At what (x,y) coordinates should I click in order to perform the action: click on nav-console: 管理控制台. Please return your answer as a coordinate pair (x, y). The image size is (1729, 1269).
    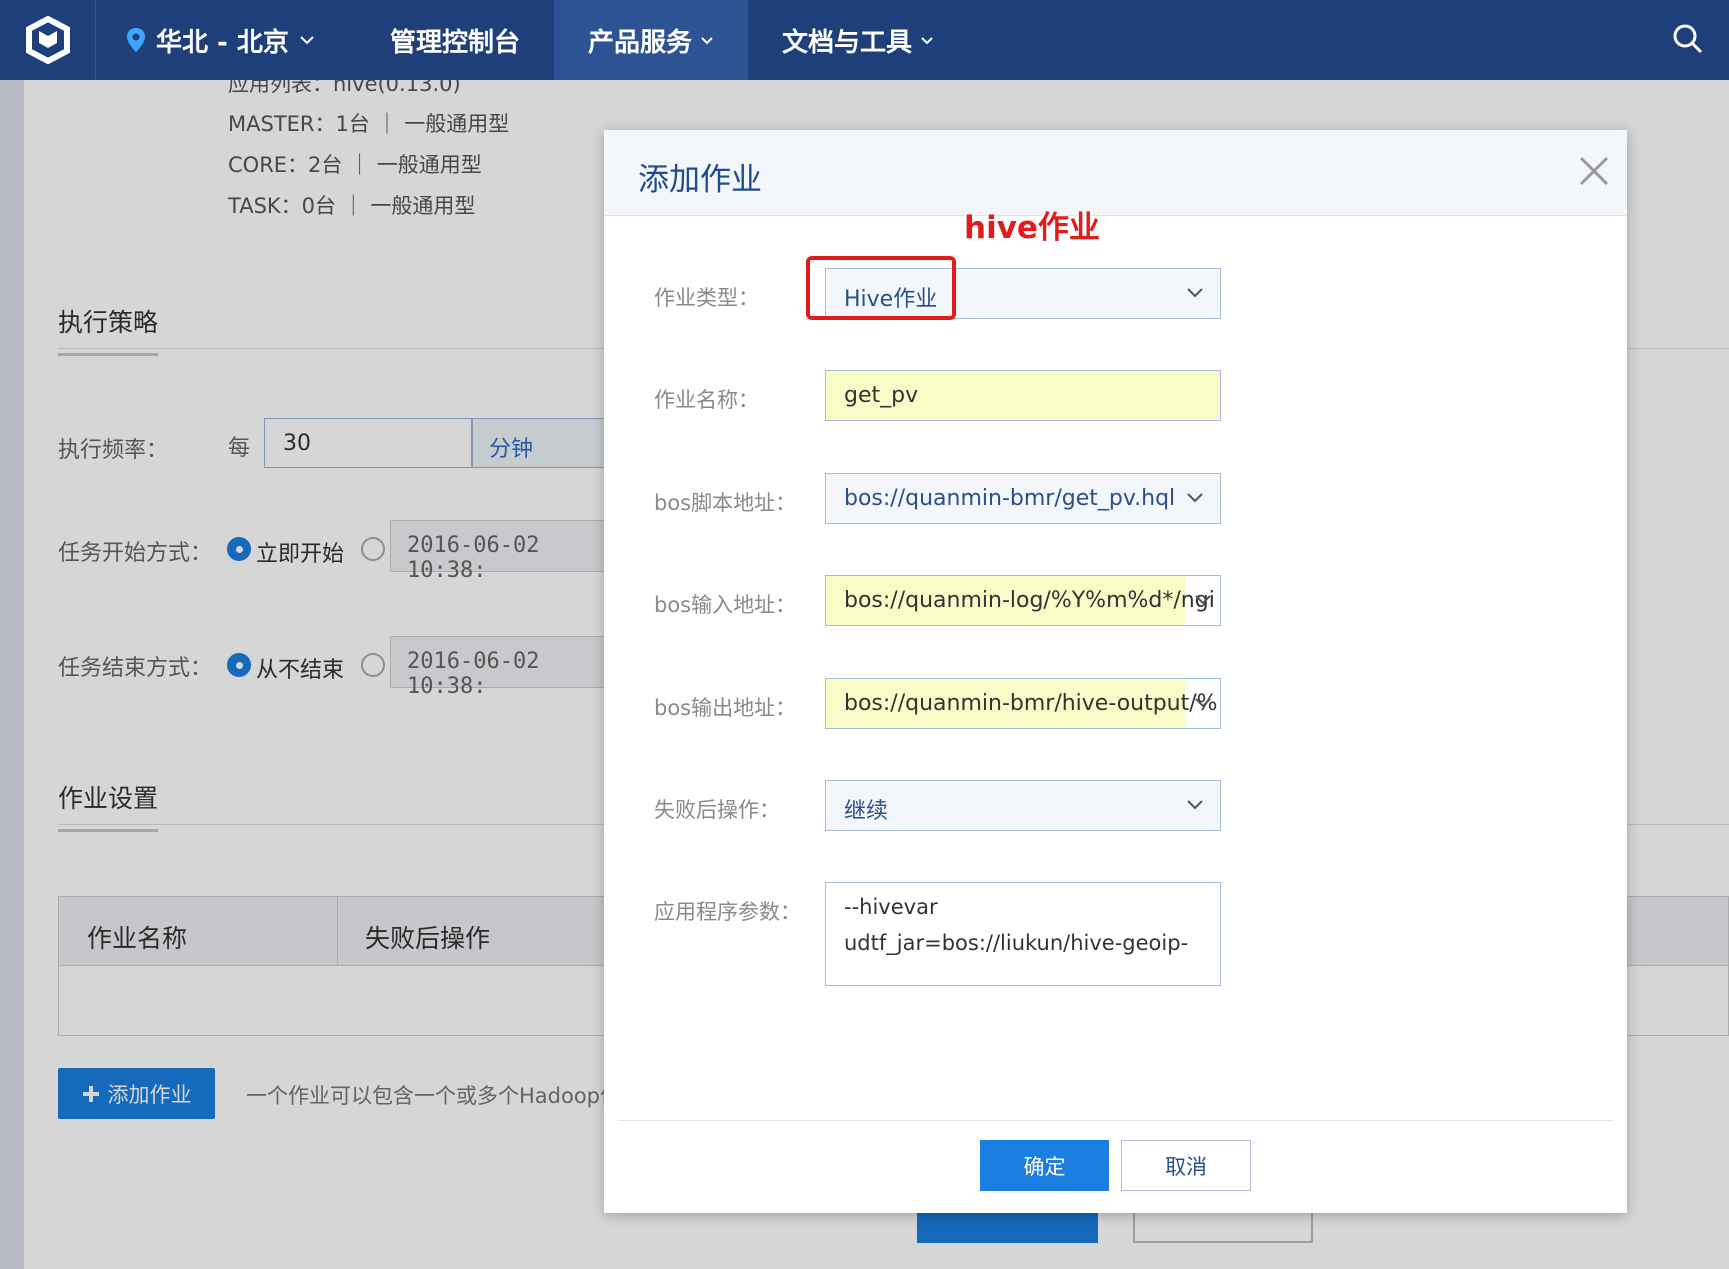
    Looking at the image, I should click on (455, 40).